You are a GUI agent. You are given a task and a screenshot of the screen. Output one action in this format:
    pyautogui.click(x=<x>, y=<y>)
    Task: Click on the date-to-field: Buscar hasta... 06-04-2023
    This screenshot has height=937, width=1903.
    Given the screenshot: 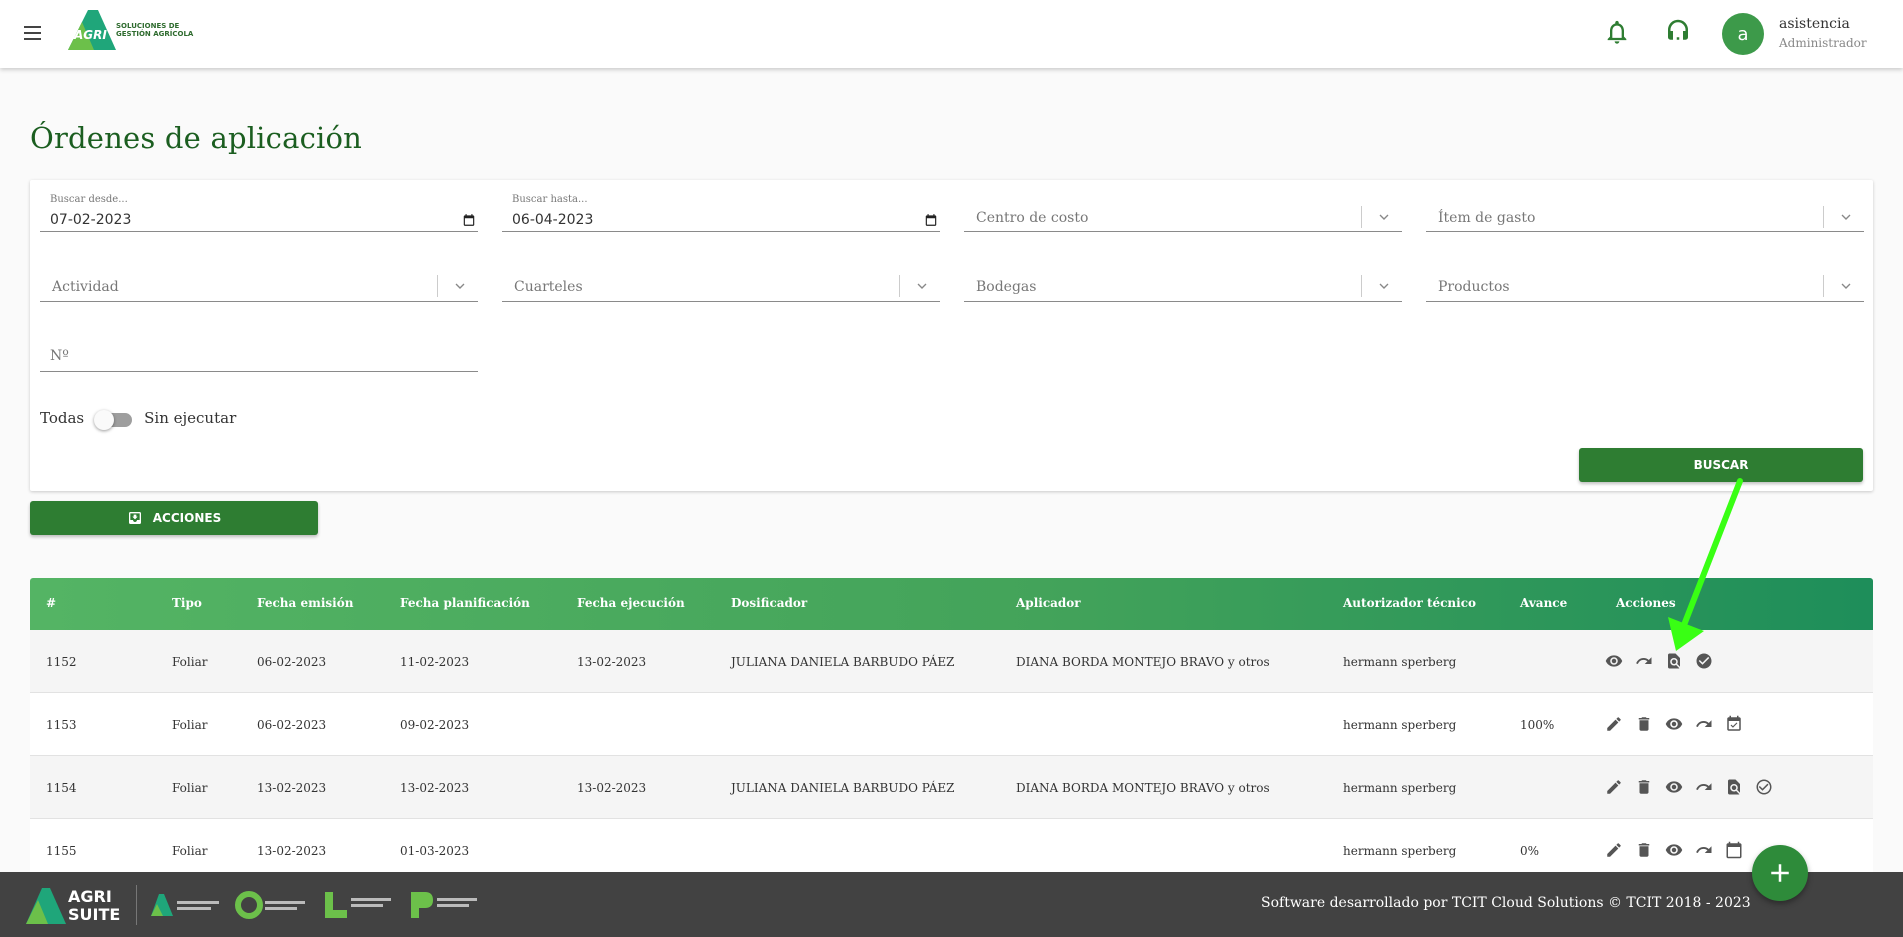 What is the action you would take?
    pyautogui.click(x=721, y=213)
    